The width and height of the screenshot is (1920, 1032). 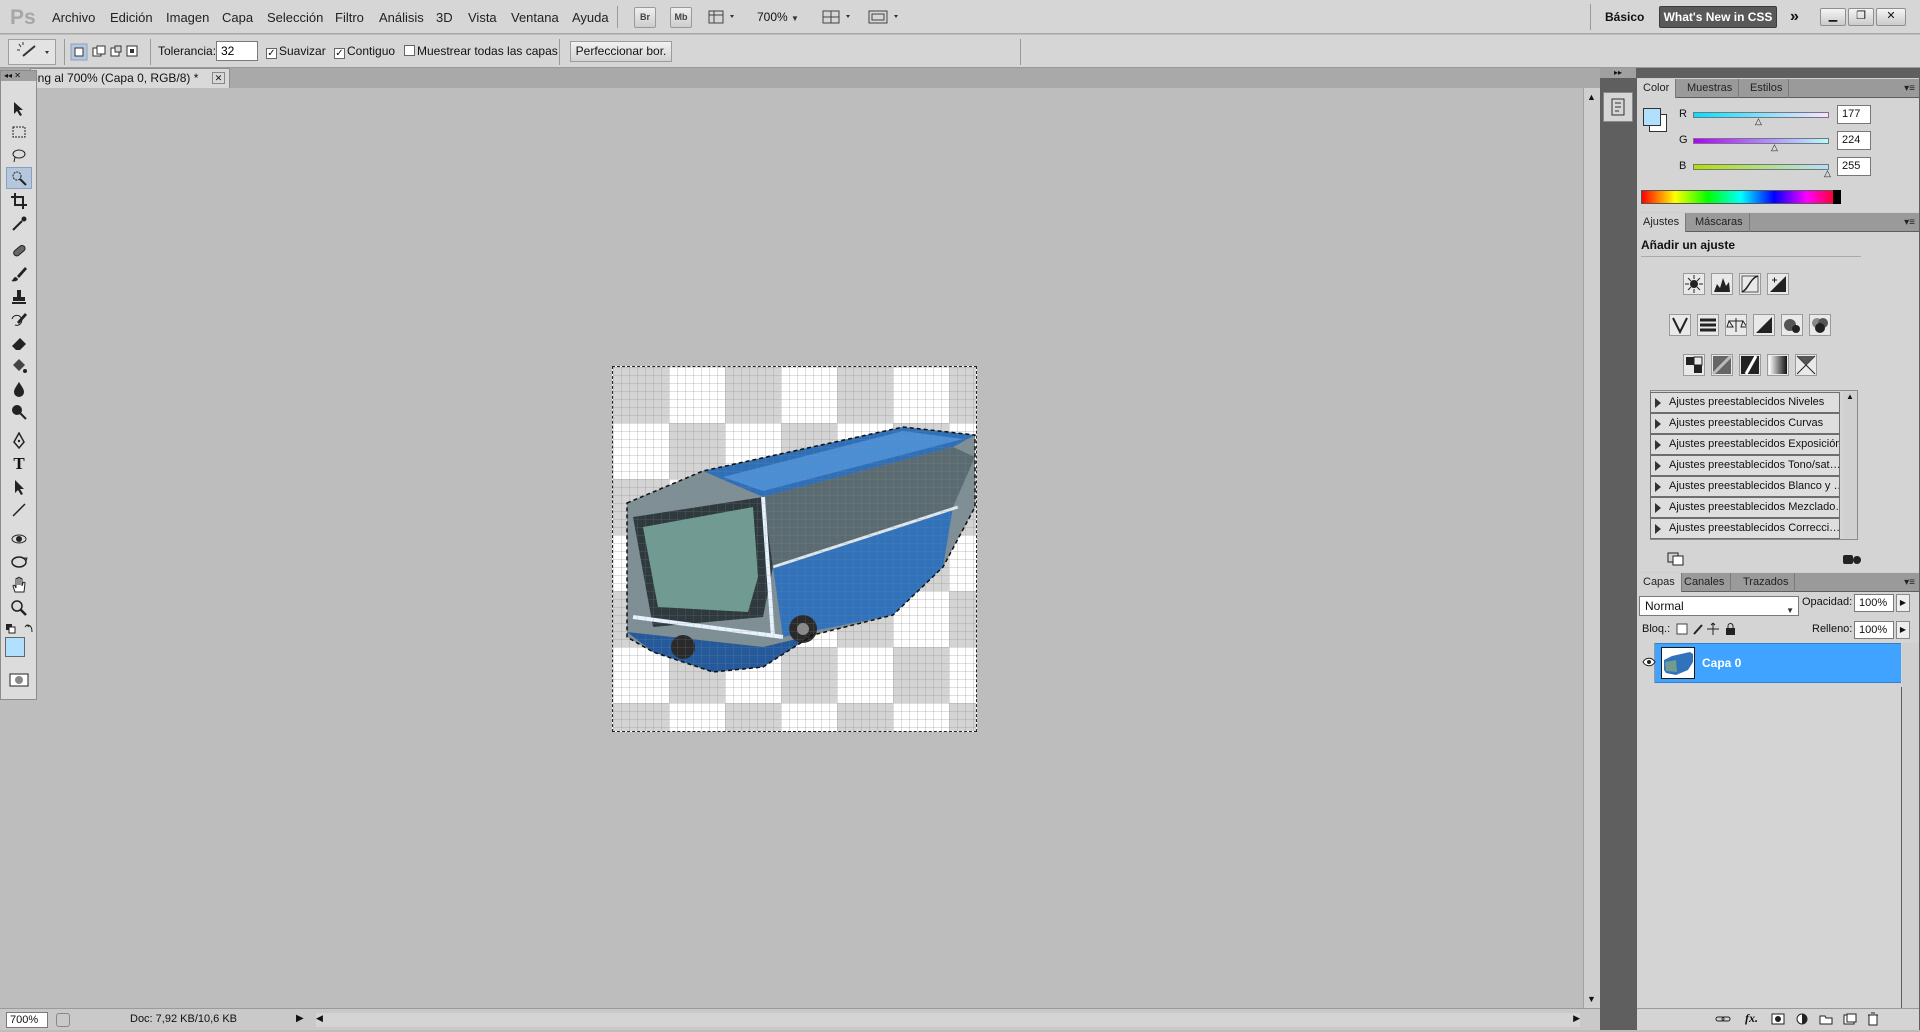 I want to click on scroll-left-icon: ◀, so click(x=319, y=1018).